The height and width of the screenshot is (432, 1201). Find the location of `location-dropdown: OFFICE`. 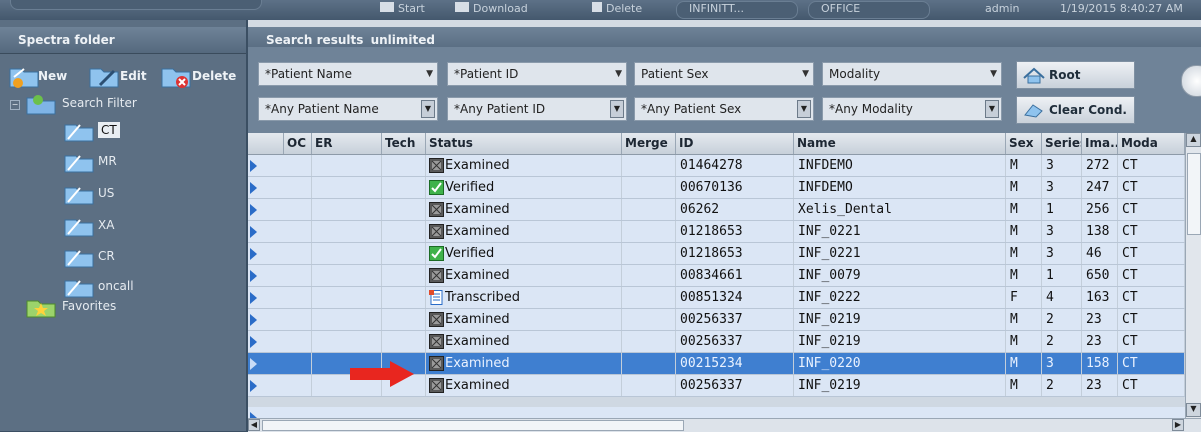

location-dropdown: OFFICE is located at coordinates (869, 10).